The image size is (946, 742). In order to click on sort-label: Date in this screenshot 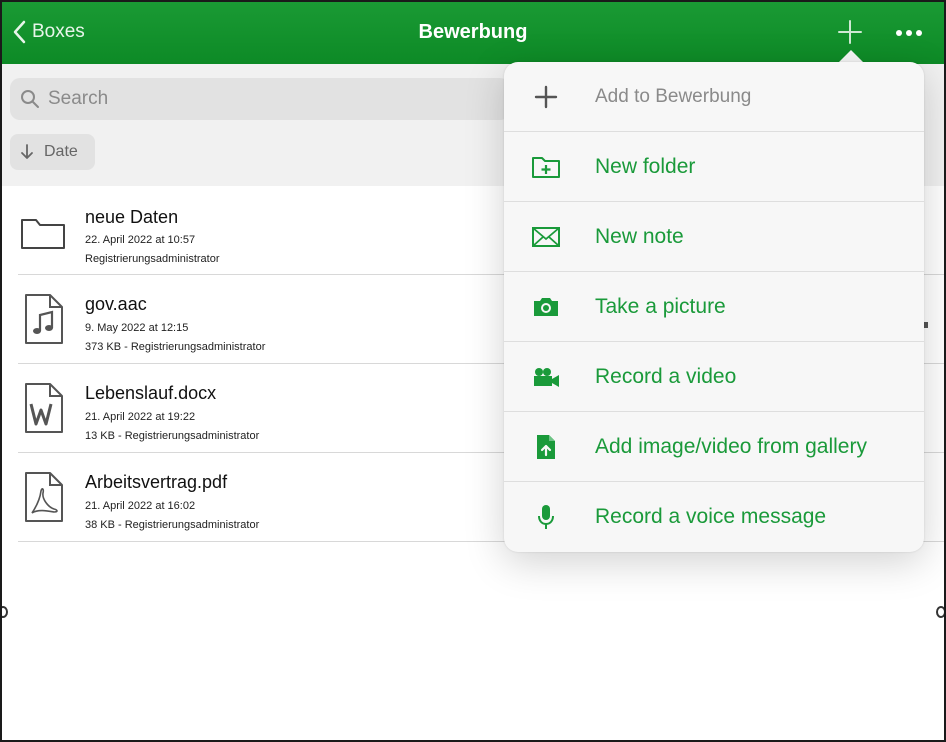, I will do `click(61, 151)`.